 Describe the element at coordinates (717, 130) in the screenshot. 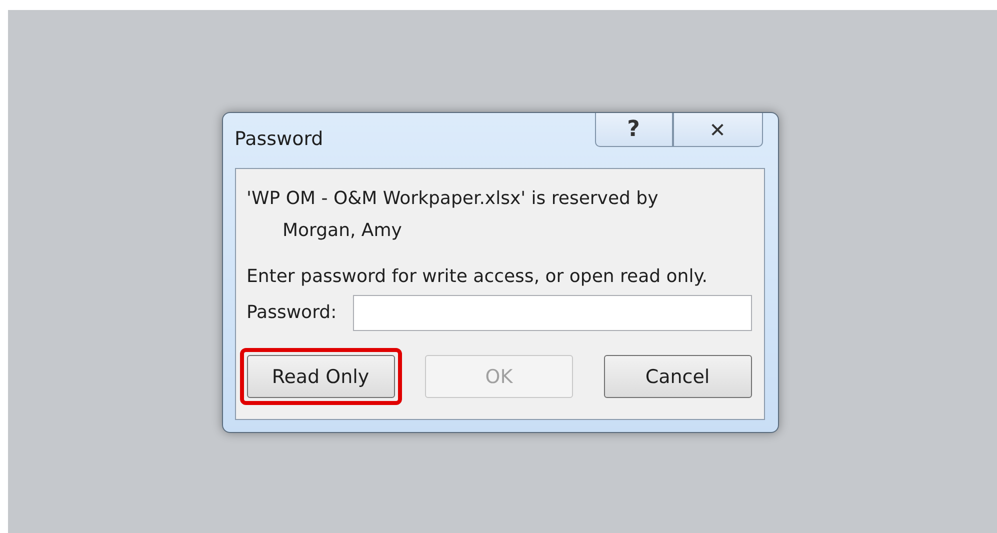

I see `close-button: ✕` at that location.